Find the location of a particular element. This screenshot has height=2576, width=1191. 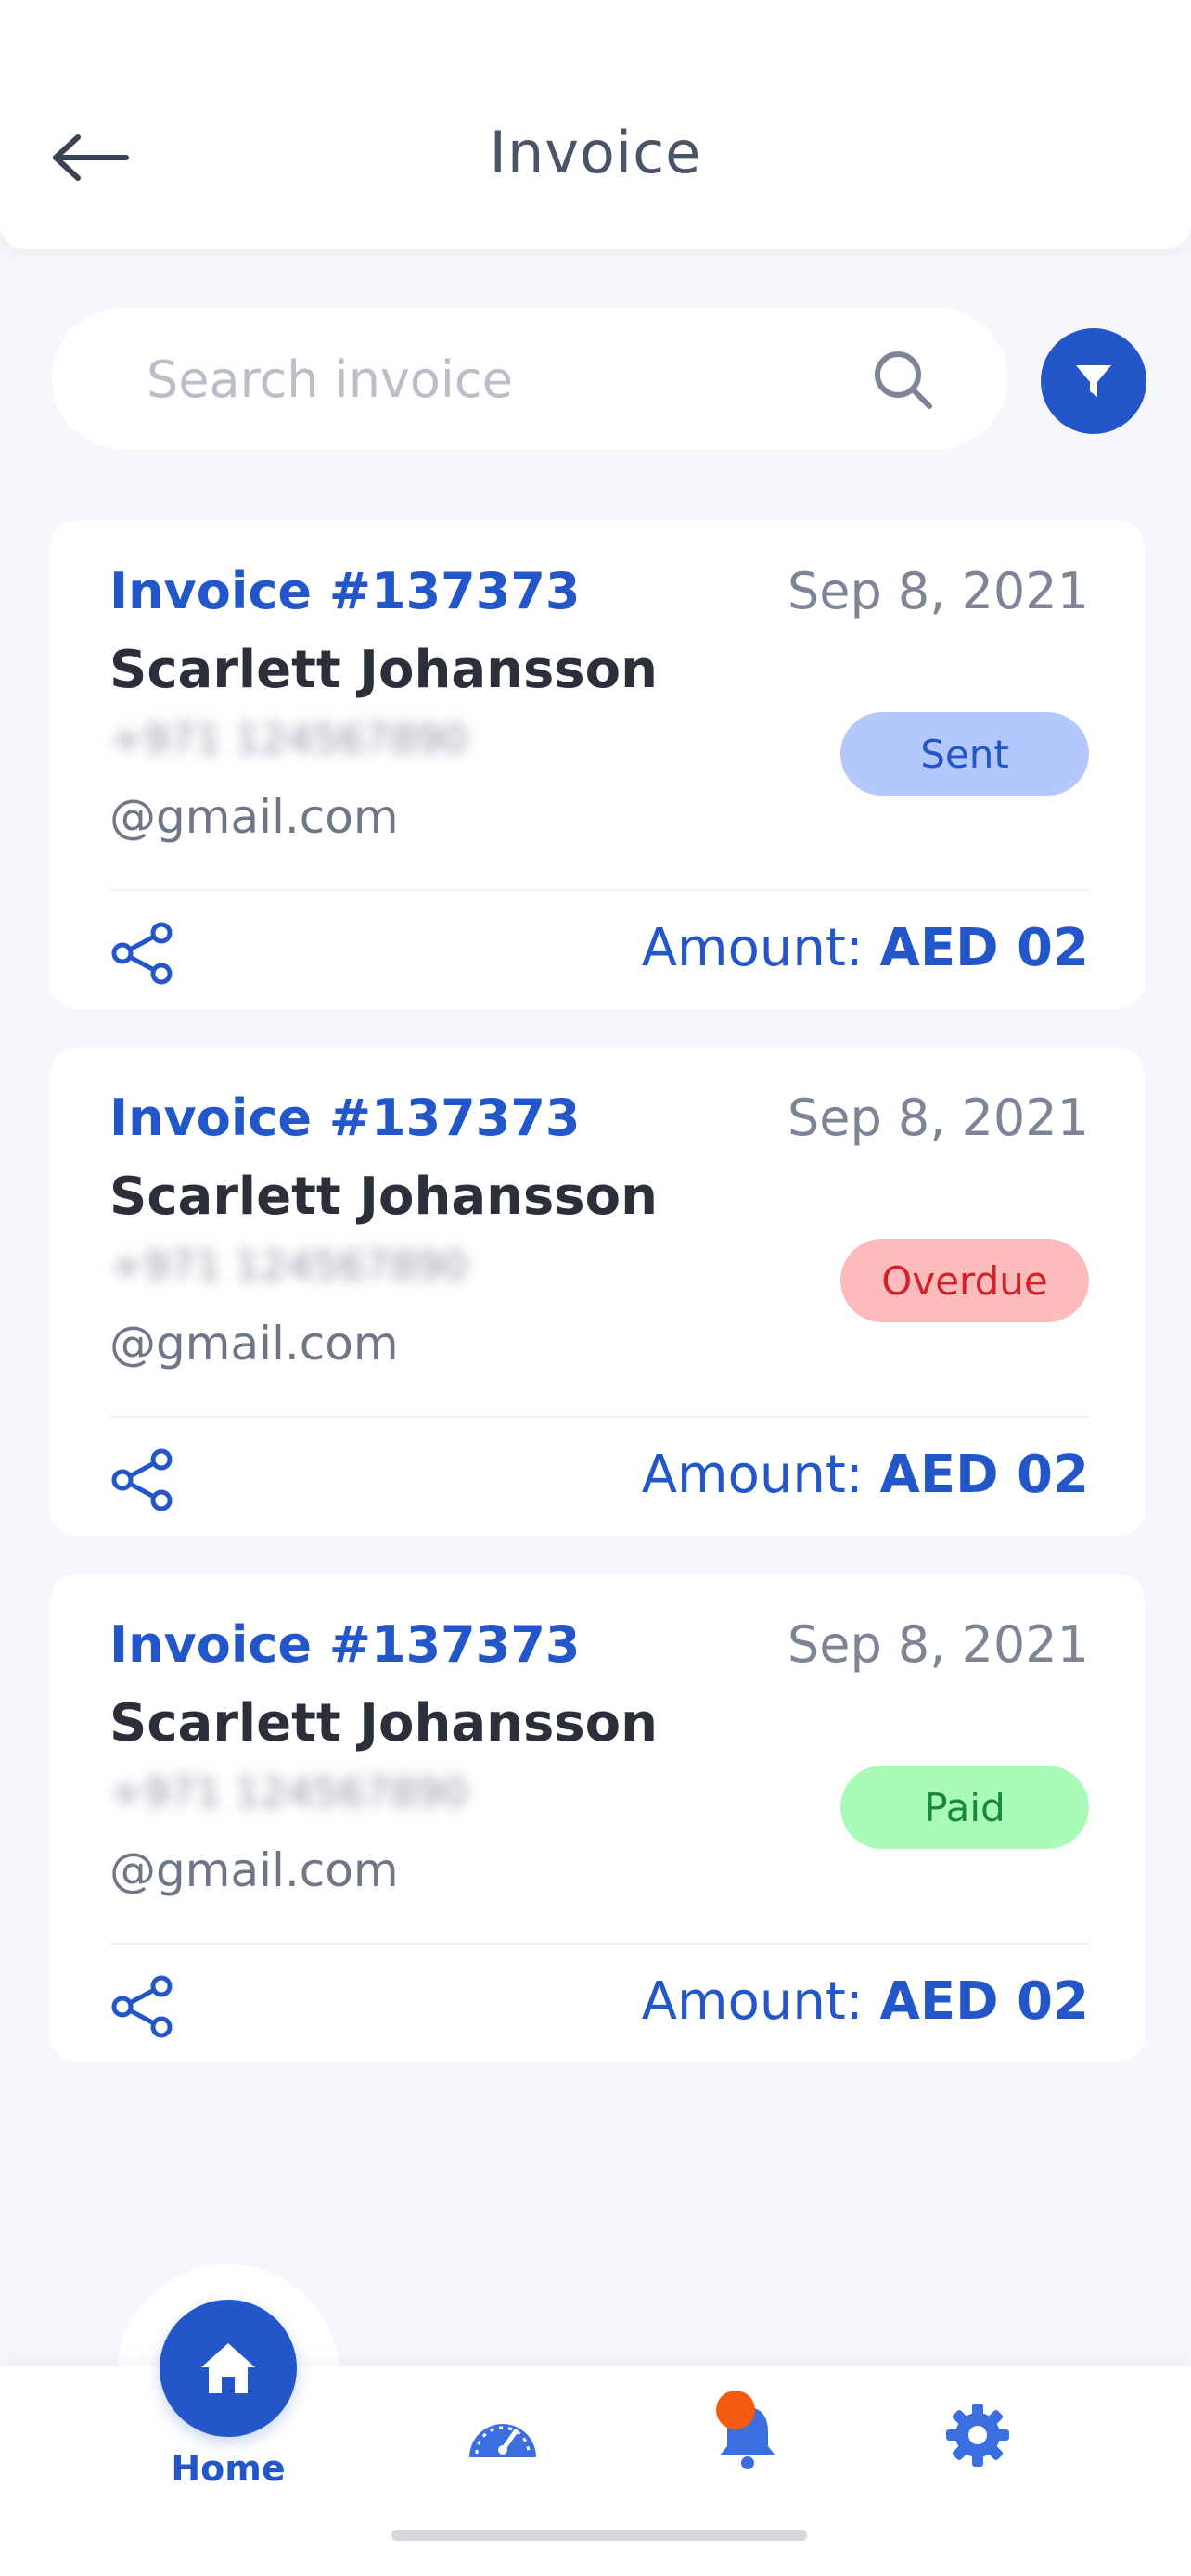

nav-home-button is located at coordinates (228, 2368).